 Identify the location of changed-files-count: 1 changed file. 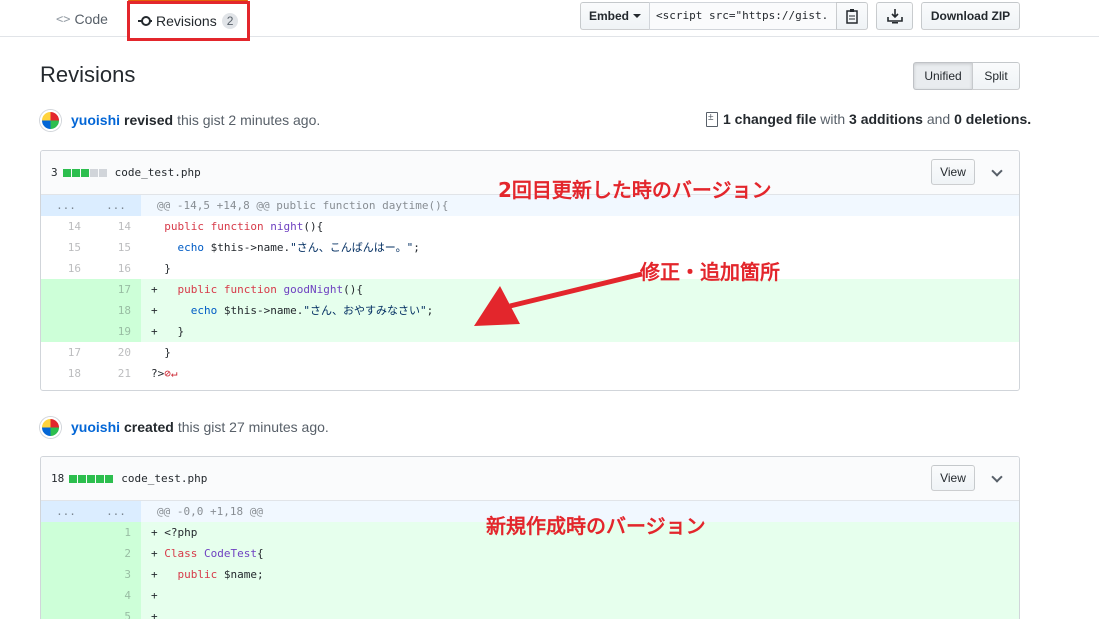
(770, 119).